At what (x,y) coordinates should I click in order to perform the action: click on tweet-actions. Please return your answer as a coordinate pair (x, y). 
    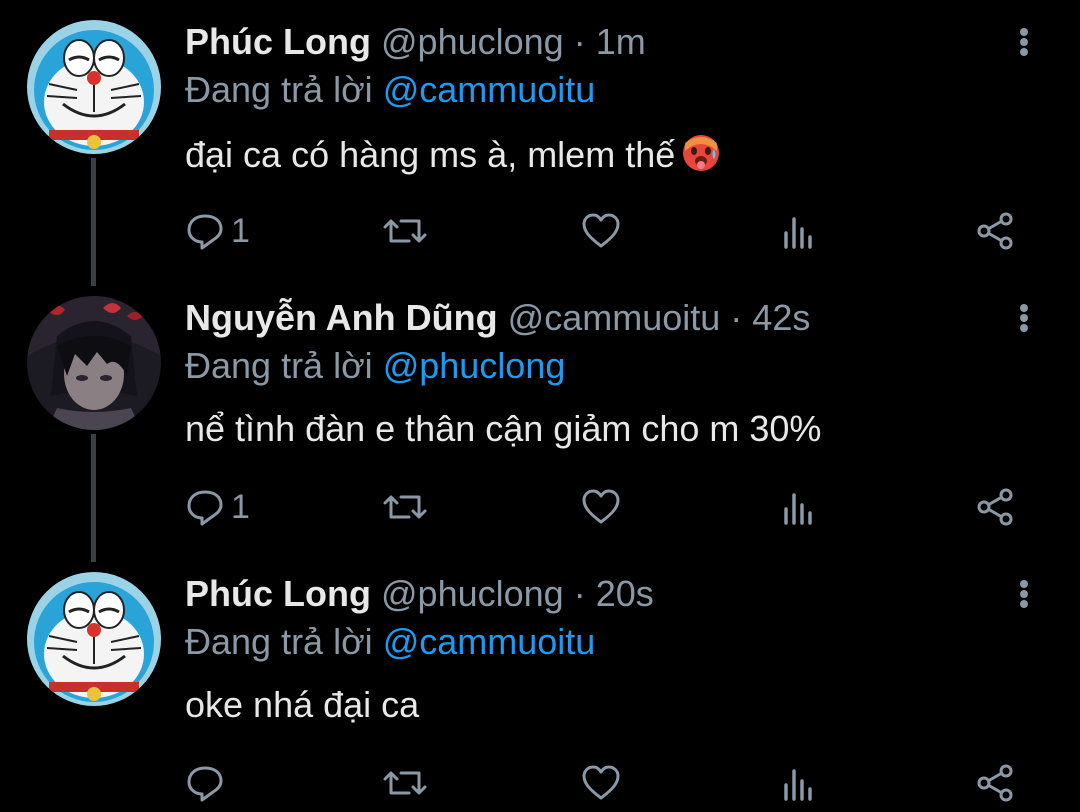
    Looking at the image, I should click on (615, 783).